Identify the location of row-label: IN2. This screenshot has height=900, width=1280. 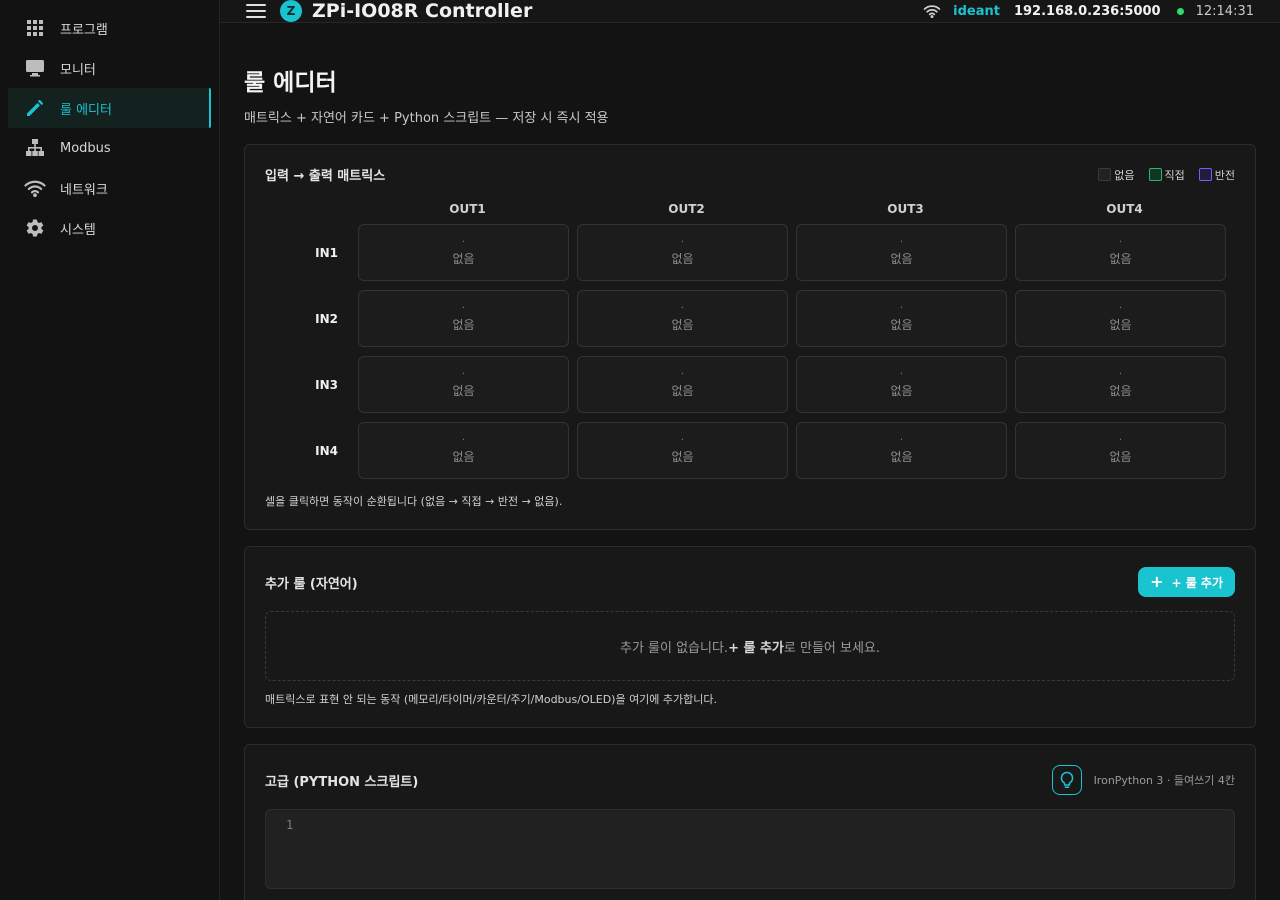
(326, 318).